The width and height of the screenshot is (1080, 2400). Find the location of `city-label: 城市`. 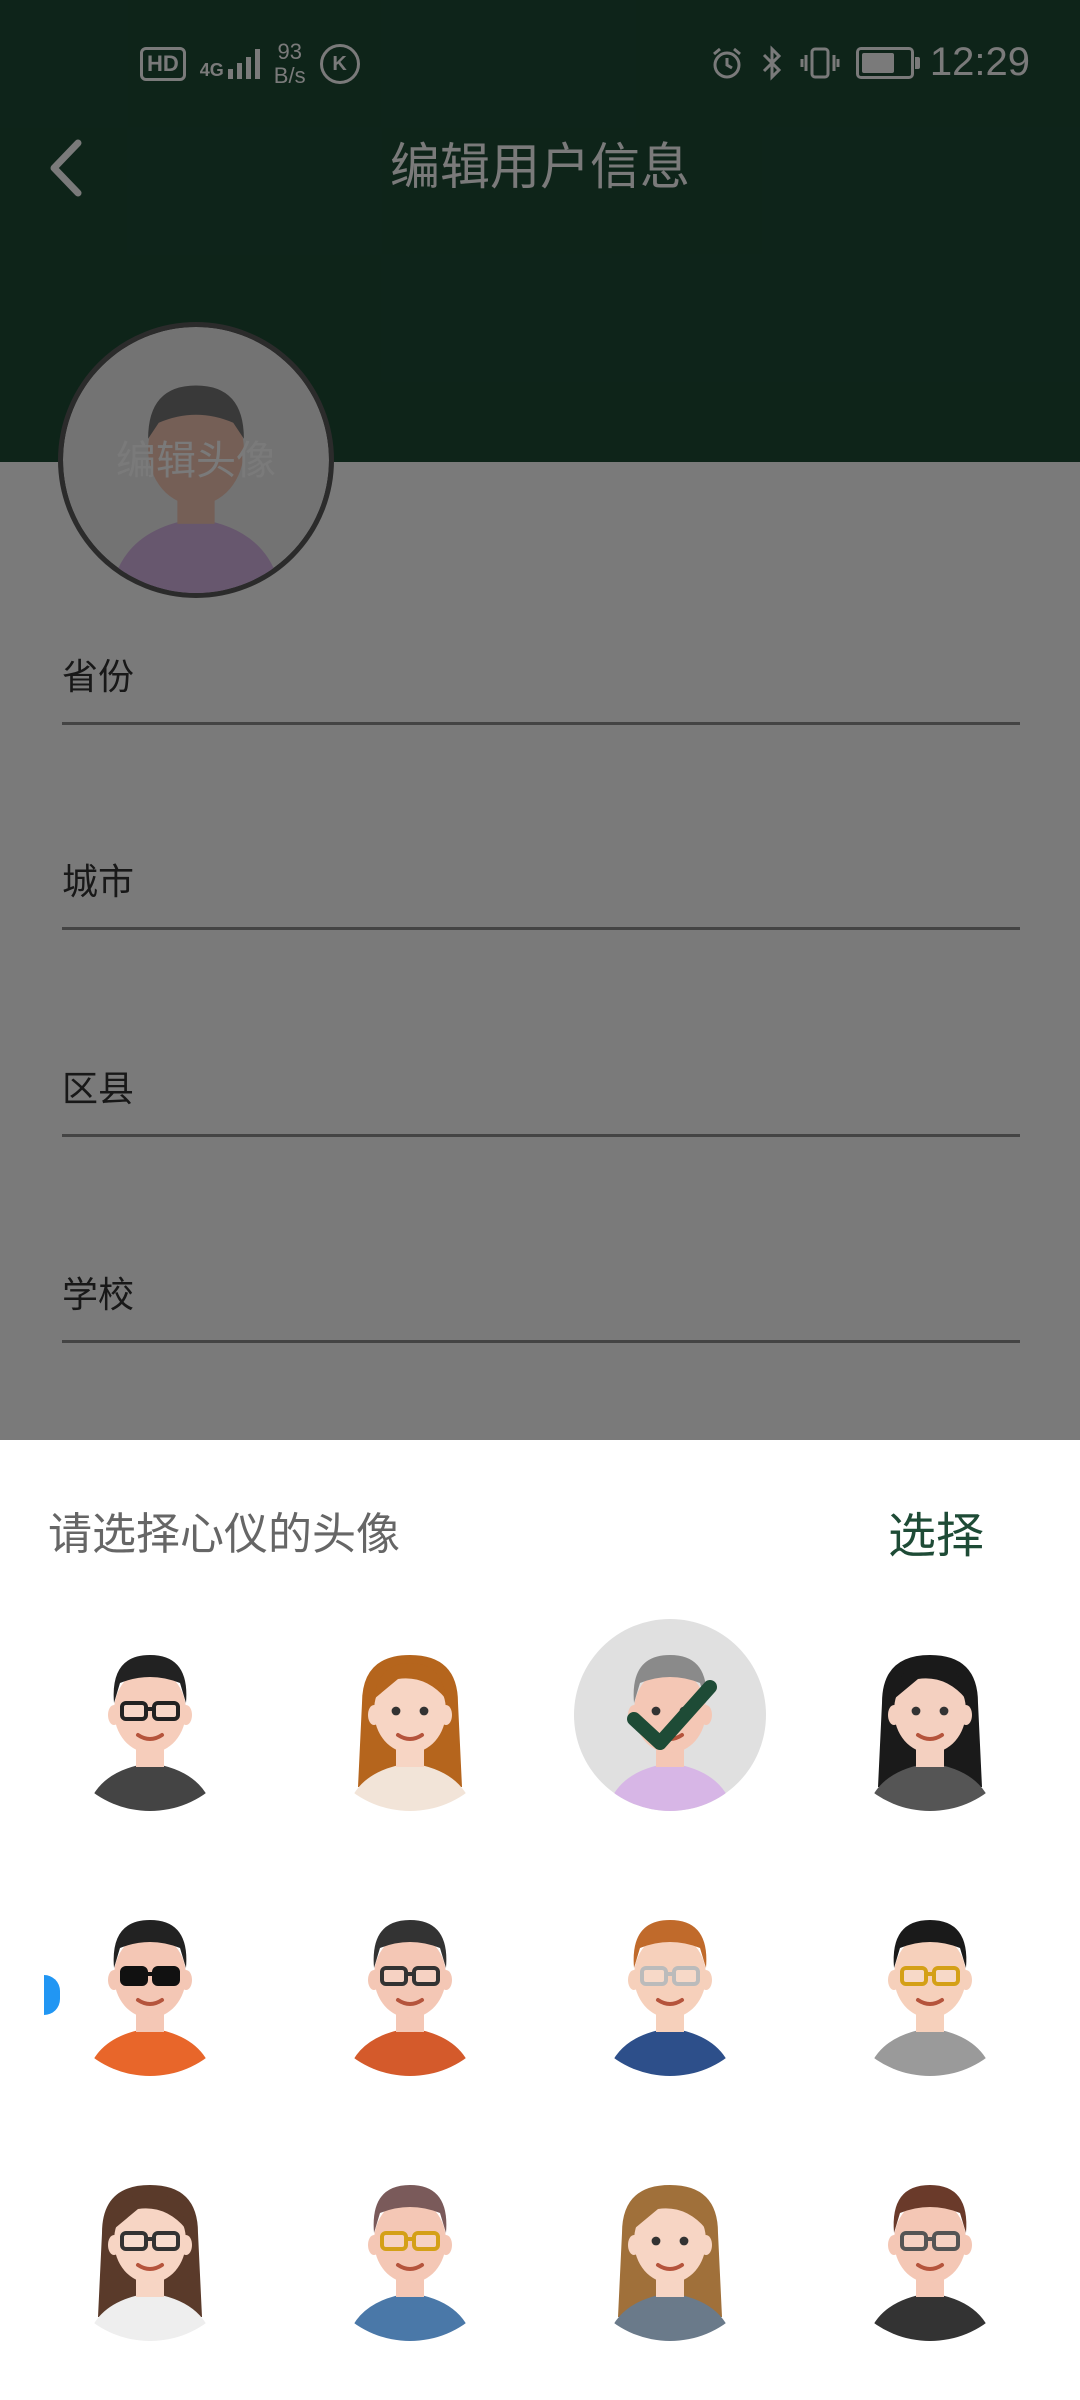

city-label: 城市 is located at coordinates (98, 882).